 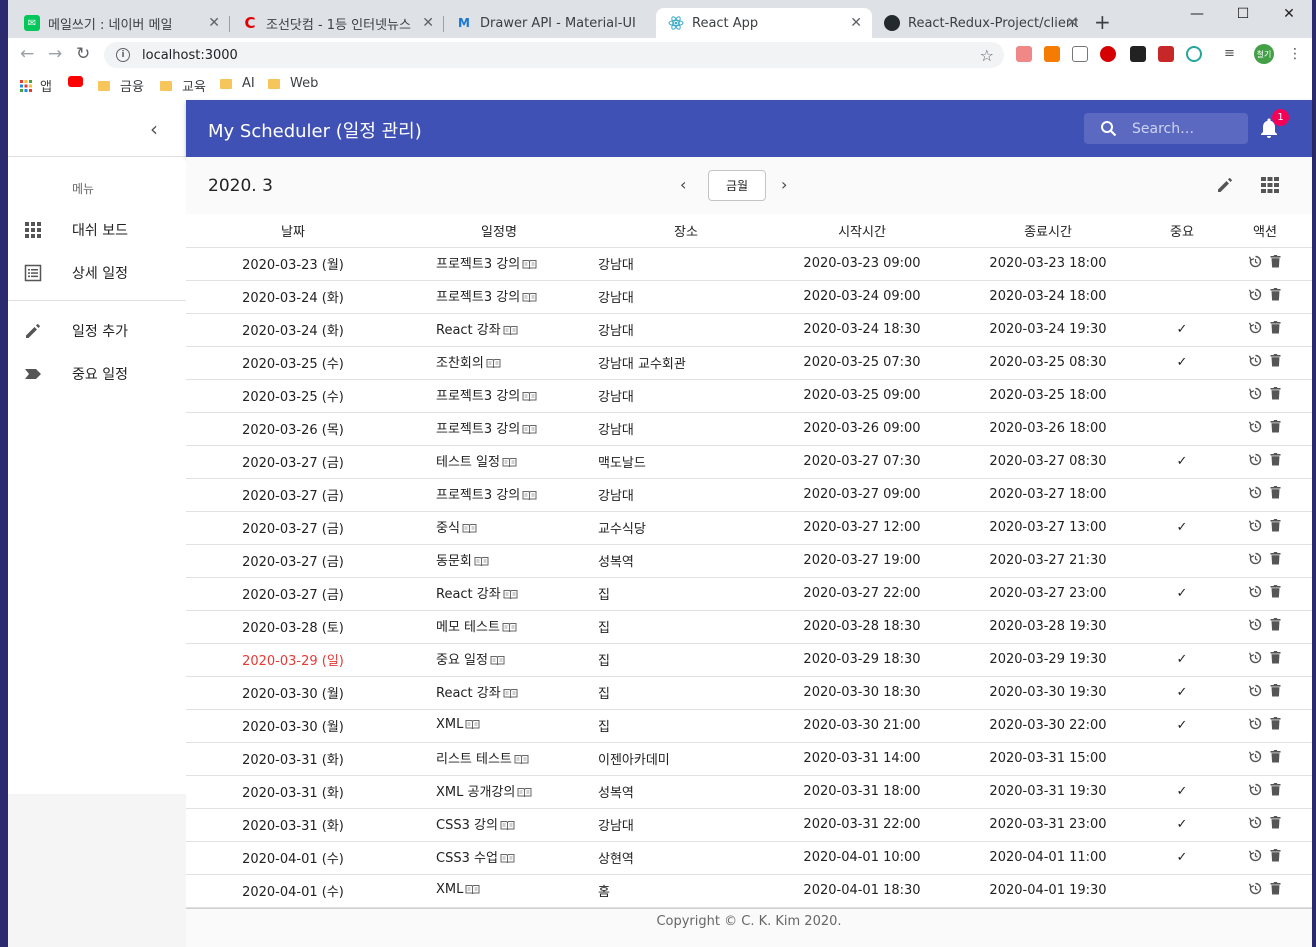 I want to click on next-month-chevron-icon: ›, so click(x=784, y=184).